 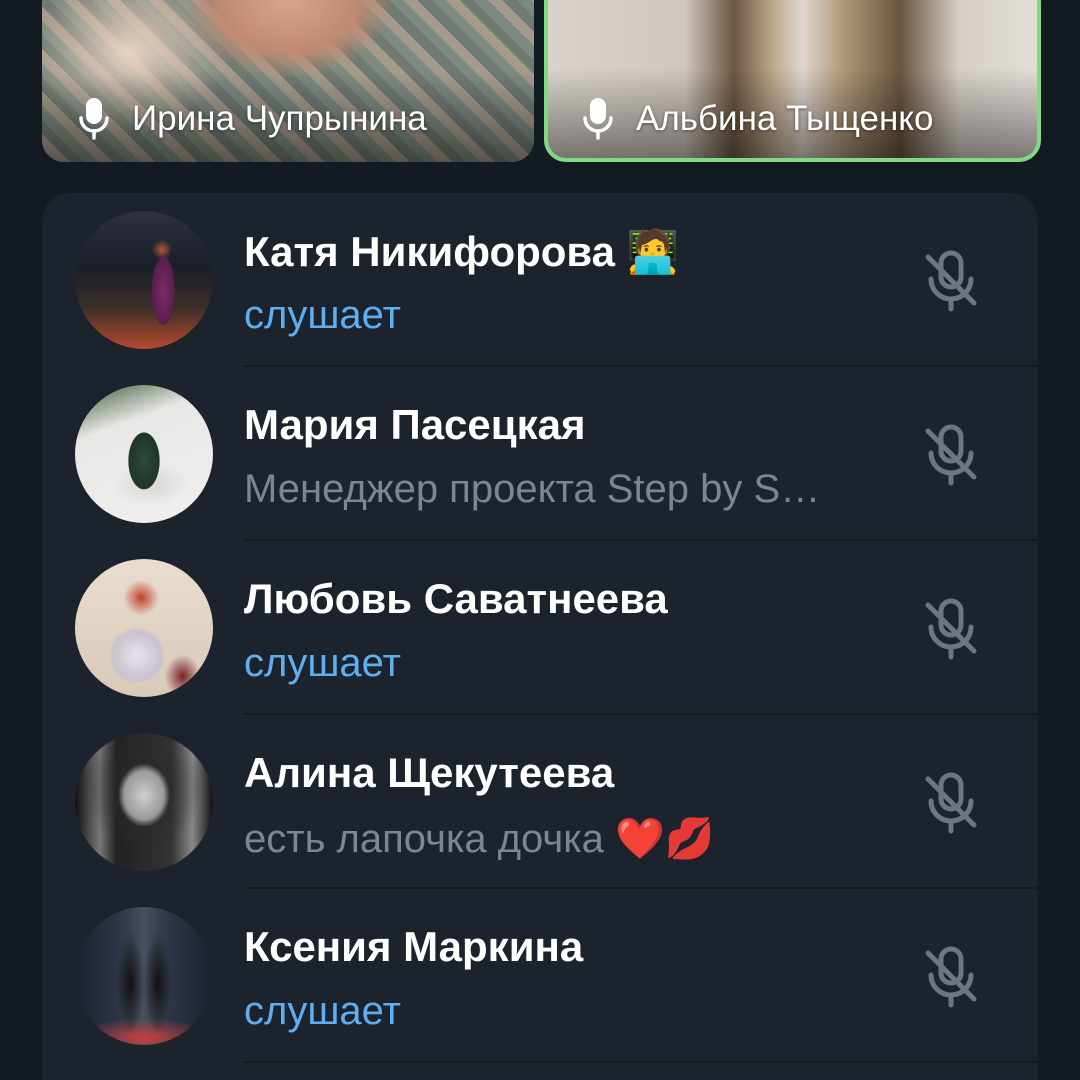 I want to click on participant-name: Ксения Маркина, so click(x=414, y=946).